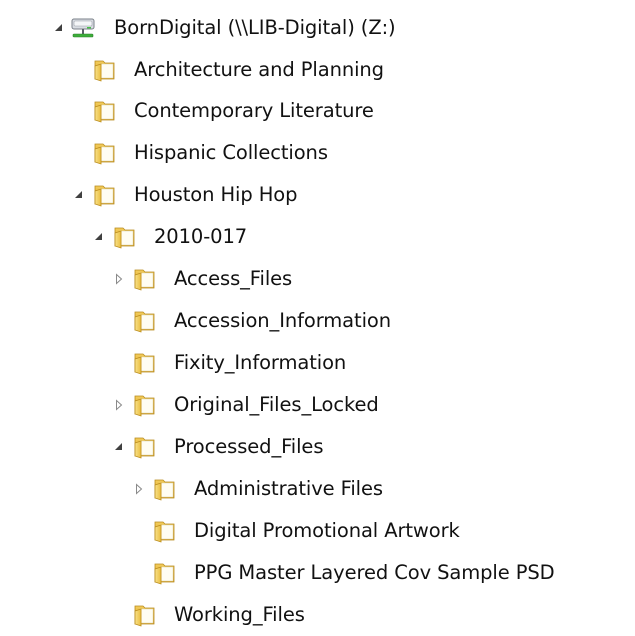 Image resolution: width=635 pixels, height=636 pixels. I want to click on tree-item-label: Accession_Information, so click(282, 320).